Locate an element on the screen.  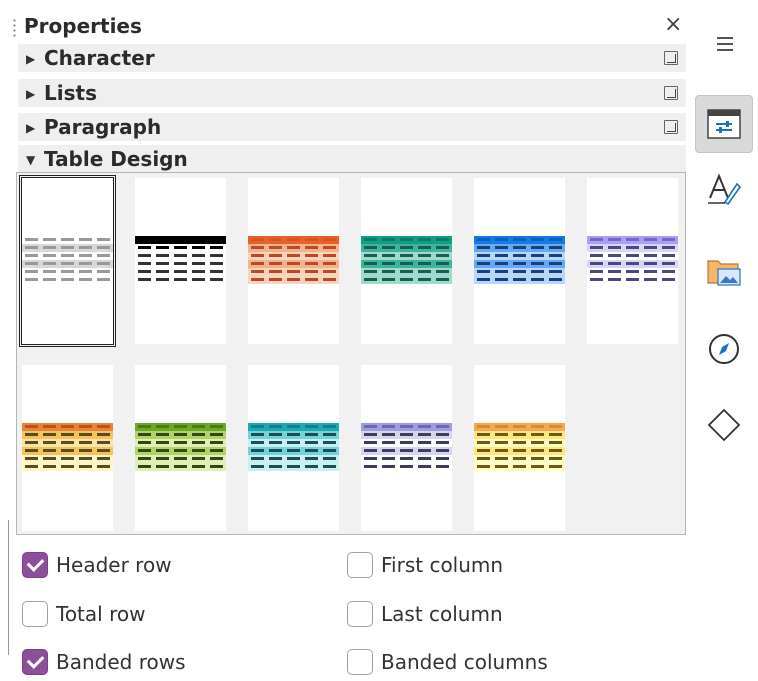
sidebar-tab-navigator is located at coordinates (724, 349).